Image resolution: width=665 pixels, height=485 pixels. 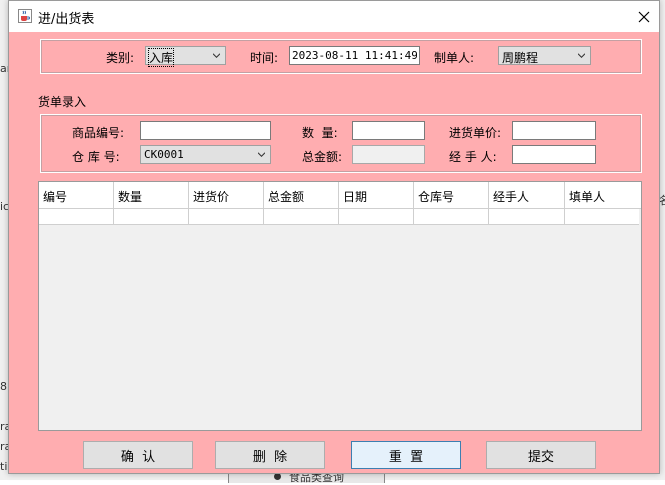 I want to click on category-value: 入库, so click(x=161, y=57).